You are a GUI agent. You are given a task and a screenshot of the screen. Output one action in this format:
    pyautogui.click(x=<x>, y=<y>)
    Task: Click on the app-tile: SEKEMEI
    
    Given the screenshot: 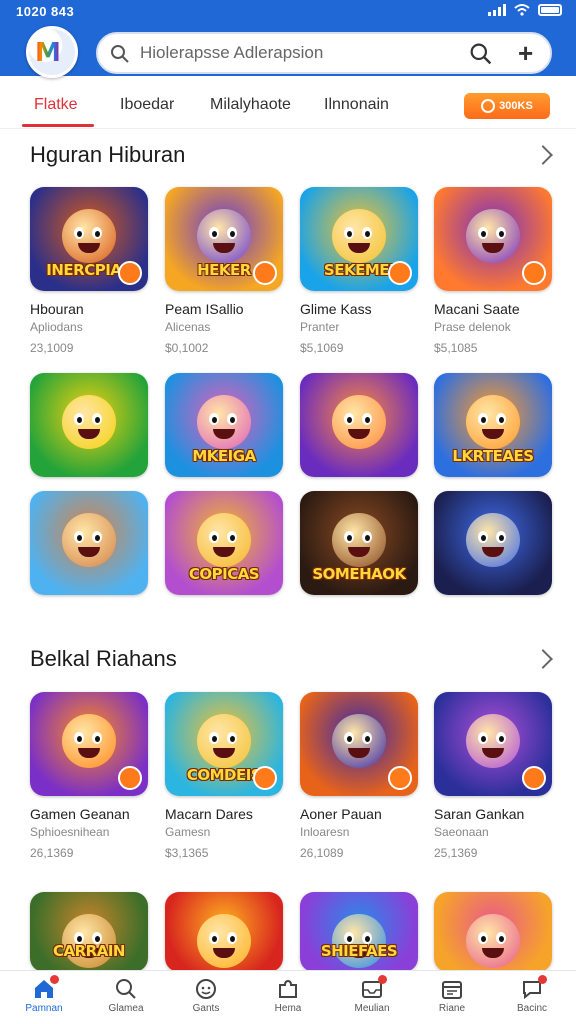 What is the action you would take?
    pyautogui.click(x=359, y=239)
    